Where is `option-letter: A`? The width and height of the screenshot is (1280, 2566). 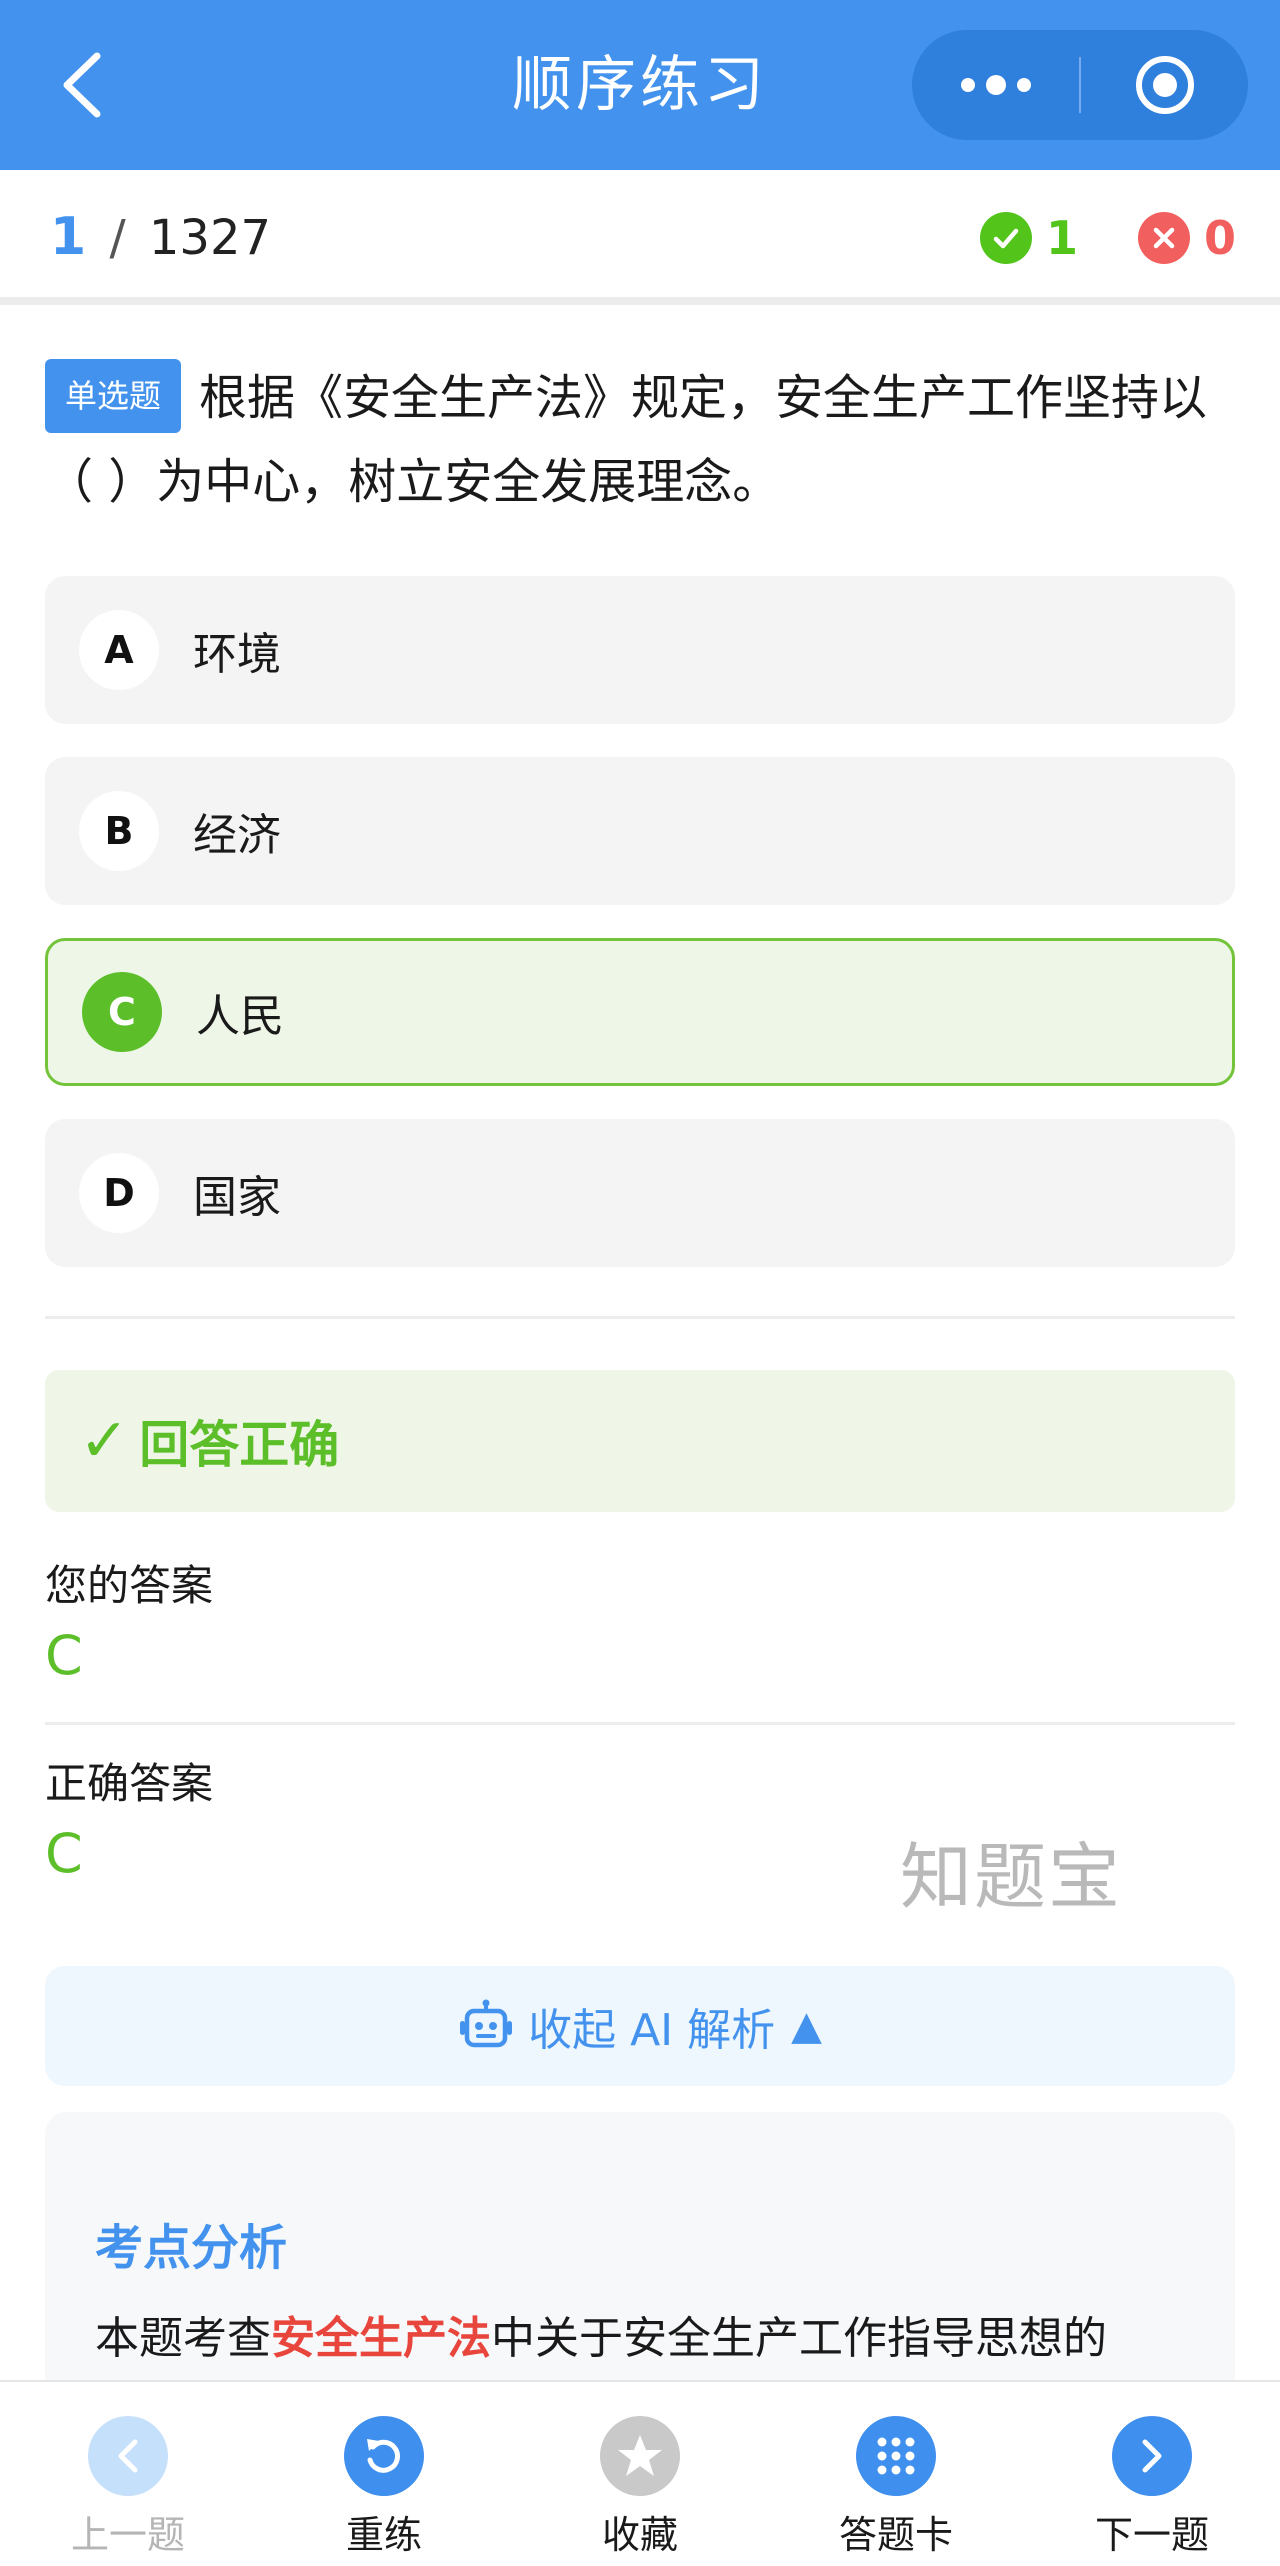
option-letter: A is located at coordinates (119, 650).